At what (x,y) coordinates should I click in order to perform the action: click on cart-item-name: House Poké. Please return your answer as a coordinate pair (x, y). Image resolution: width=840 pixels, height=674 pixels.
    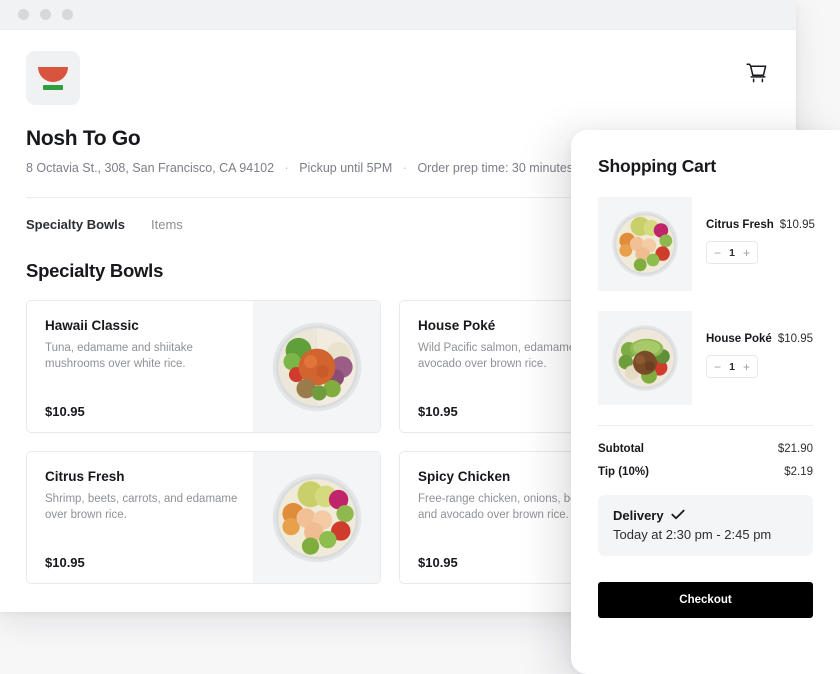
    Looking at the image, I should click on (739, 339).